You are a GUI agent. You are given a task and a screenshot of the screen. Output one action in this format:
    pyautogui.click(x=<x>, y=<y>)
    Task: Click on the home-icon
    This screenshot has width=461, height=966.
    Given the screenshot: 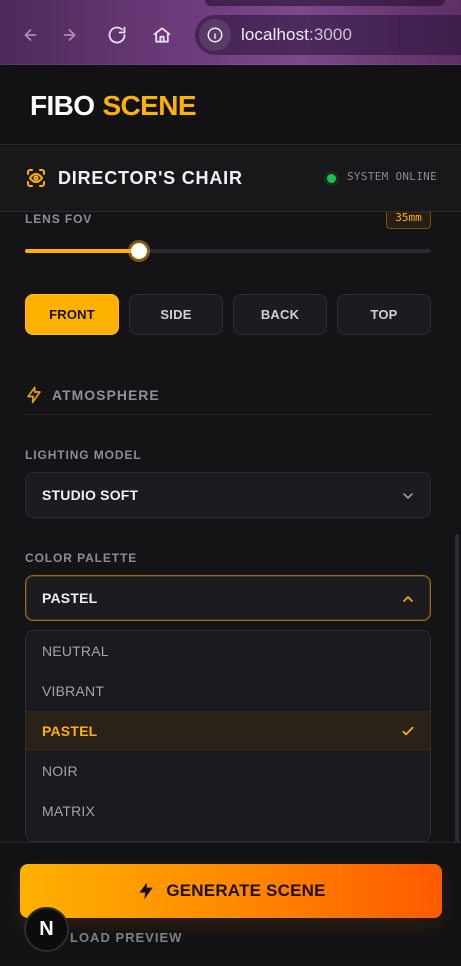 What is the action you would take?
    pyautogui.click(x=162, y=35)
    